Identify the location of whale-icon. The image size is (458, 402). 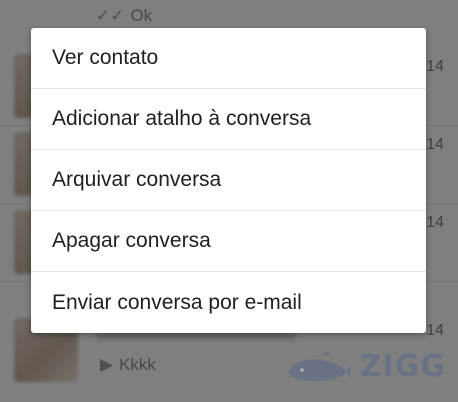
(320, 366).